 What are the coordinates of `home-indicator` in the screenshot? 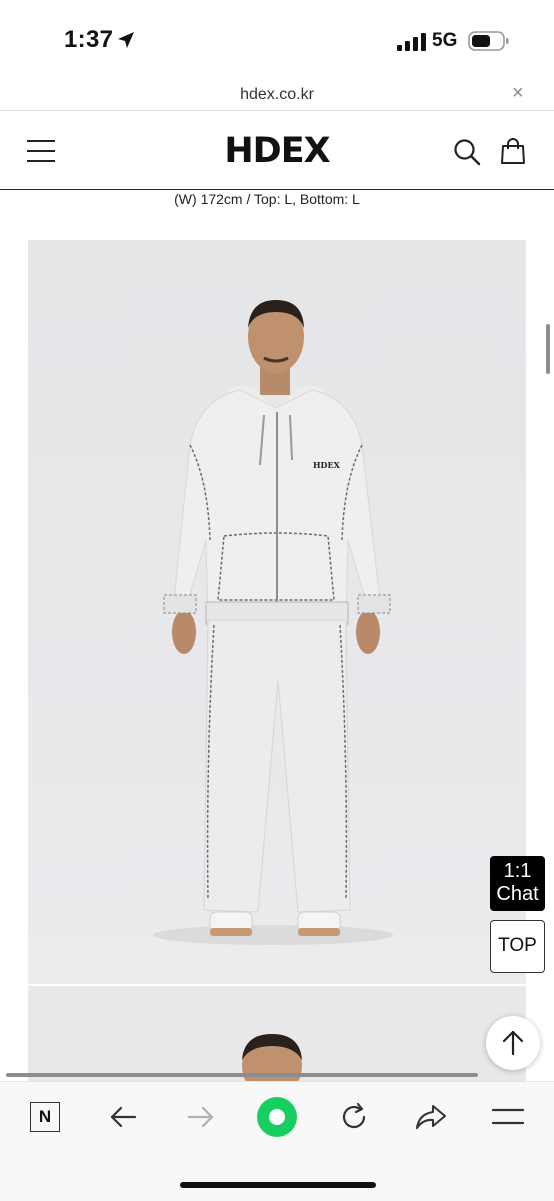 It's located at (278, 1185).